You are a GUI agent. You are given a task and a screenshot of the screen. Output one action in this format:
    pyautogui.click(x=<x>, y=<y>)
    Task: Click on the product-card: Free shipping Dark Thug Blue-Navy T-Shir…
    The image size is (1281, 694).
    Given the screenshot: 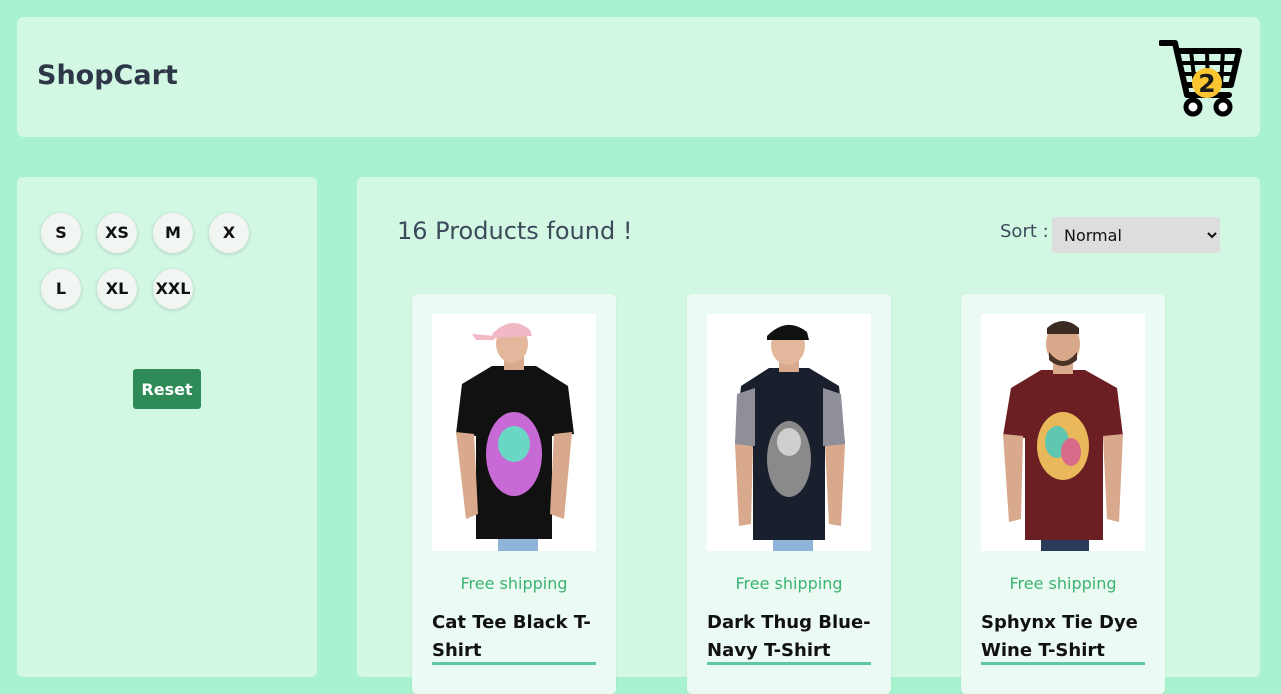 What is the action you would take?
    pyautogui.click(x=789, y=494)
    